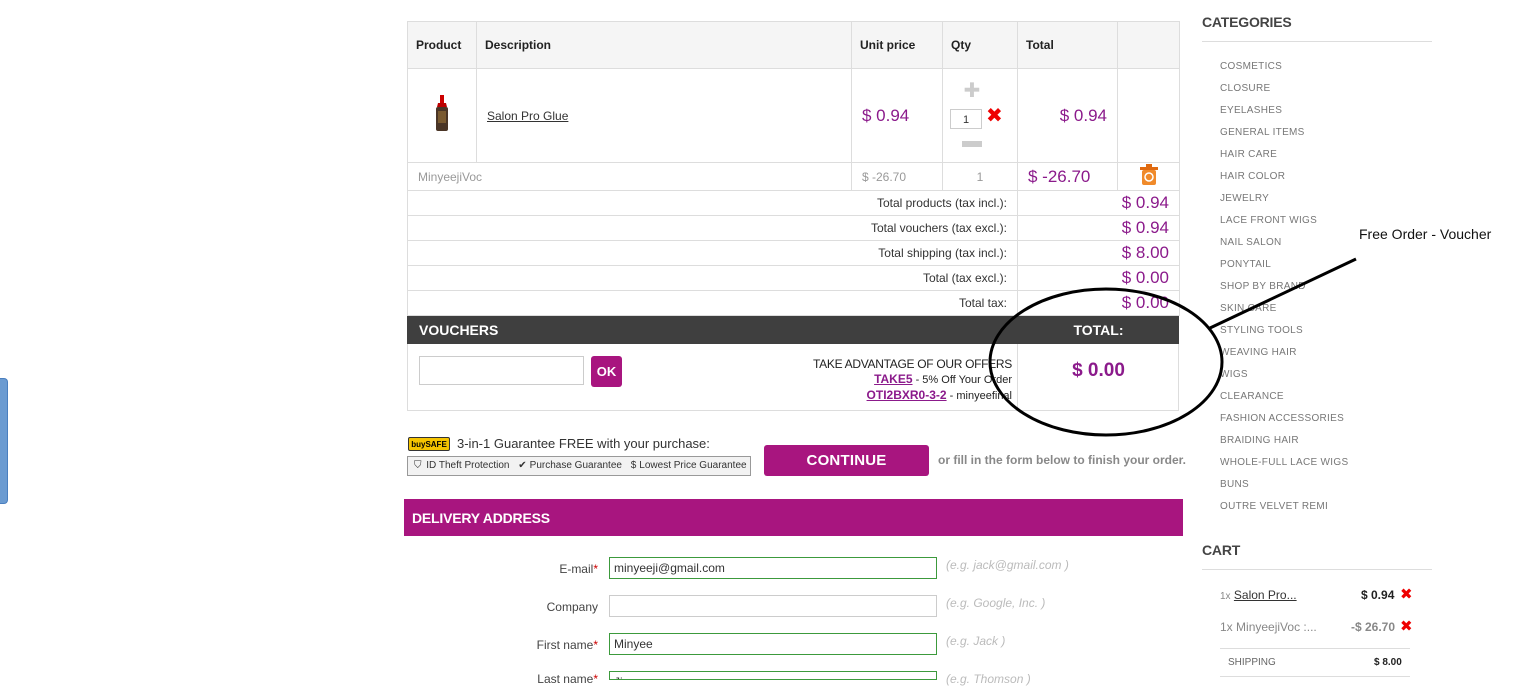  I want to click on glue-bottle-image, so click(442, 114).